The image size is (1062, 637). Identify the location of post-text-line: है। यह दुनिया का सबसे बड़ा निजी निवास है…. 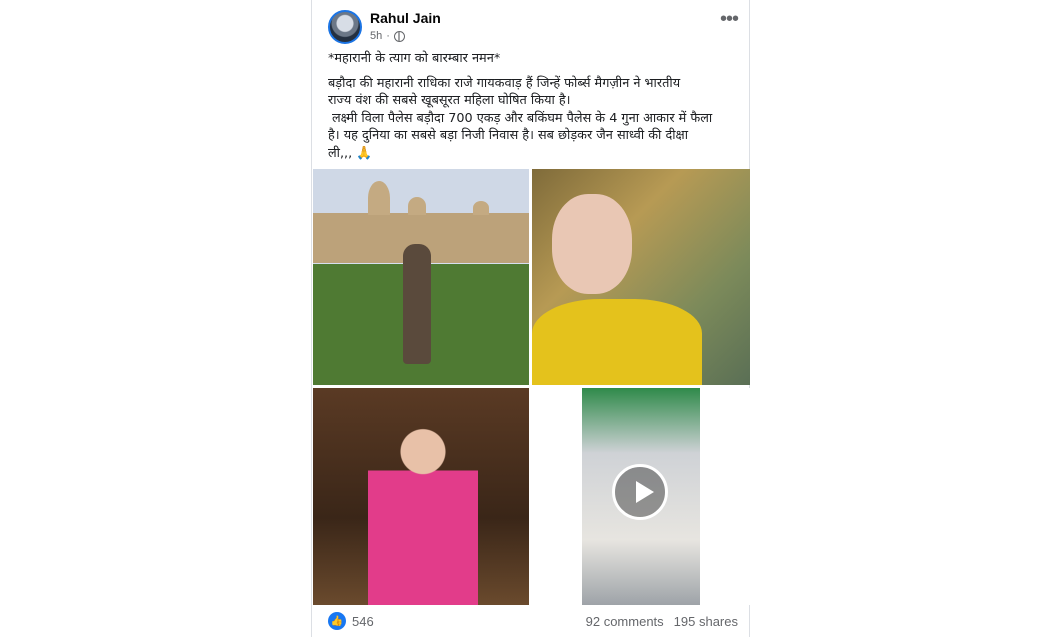
(508, 135).